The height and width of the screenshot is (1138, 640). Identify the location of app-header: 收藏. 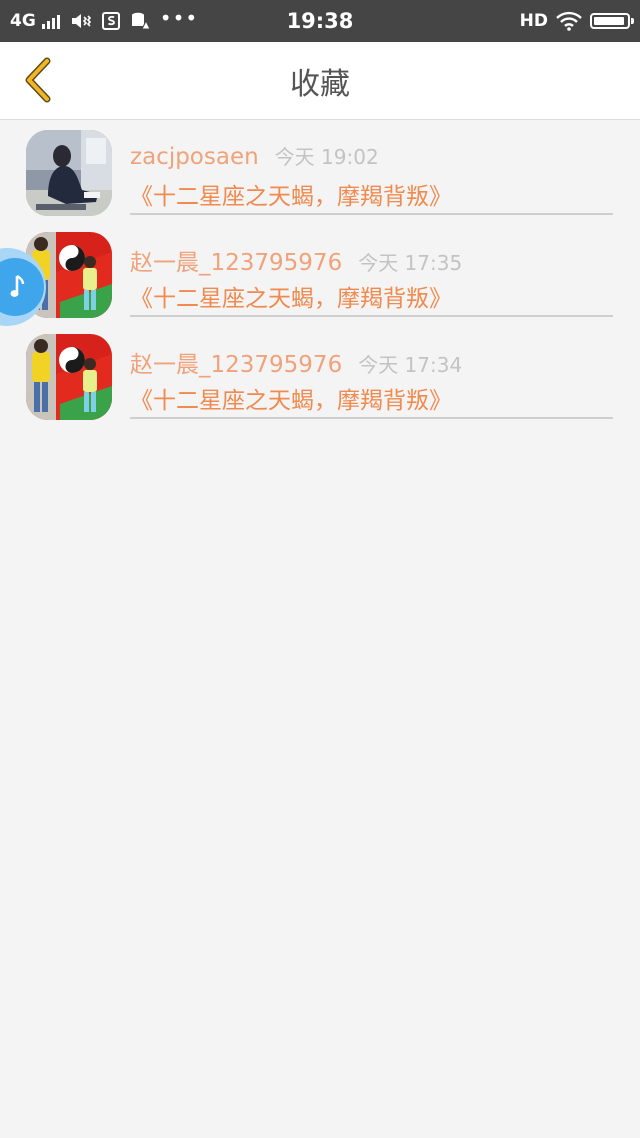
(320, 81).